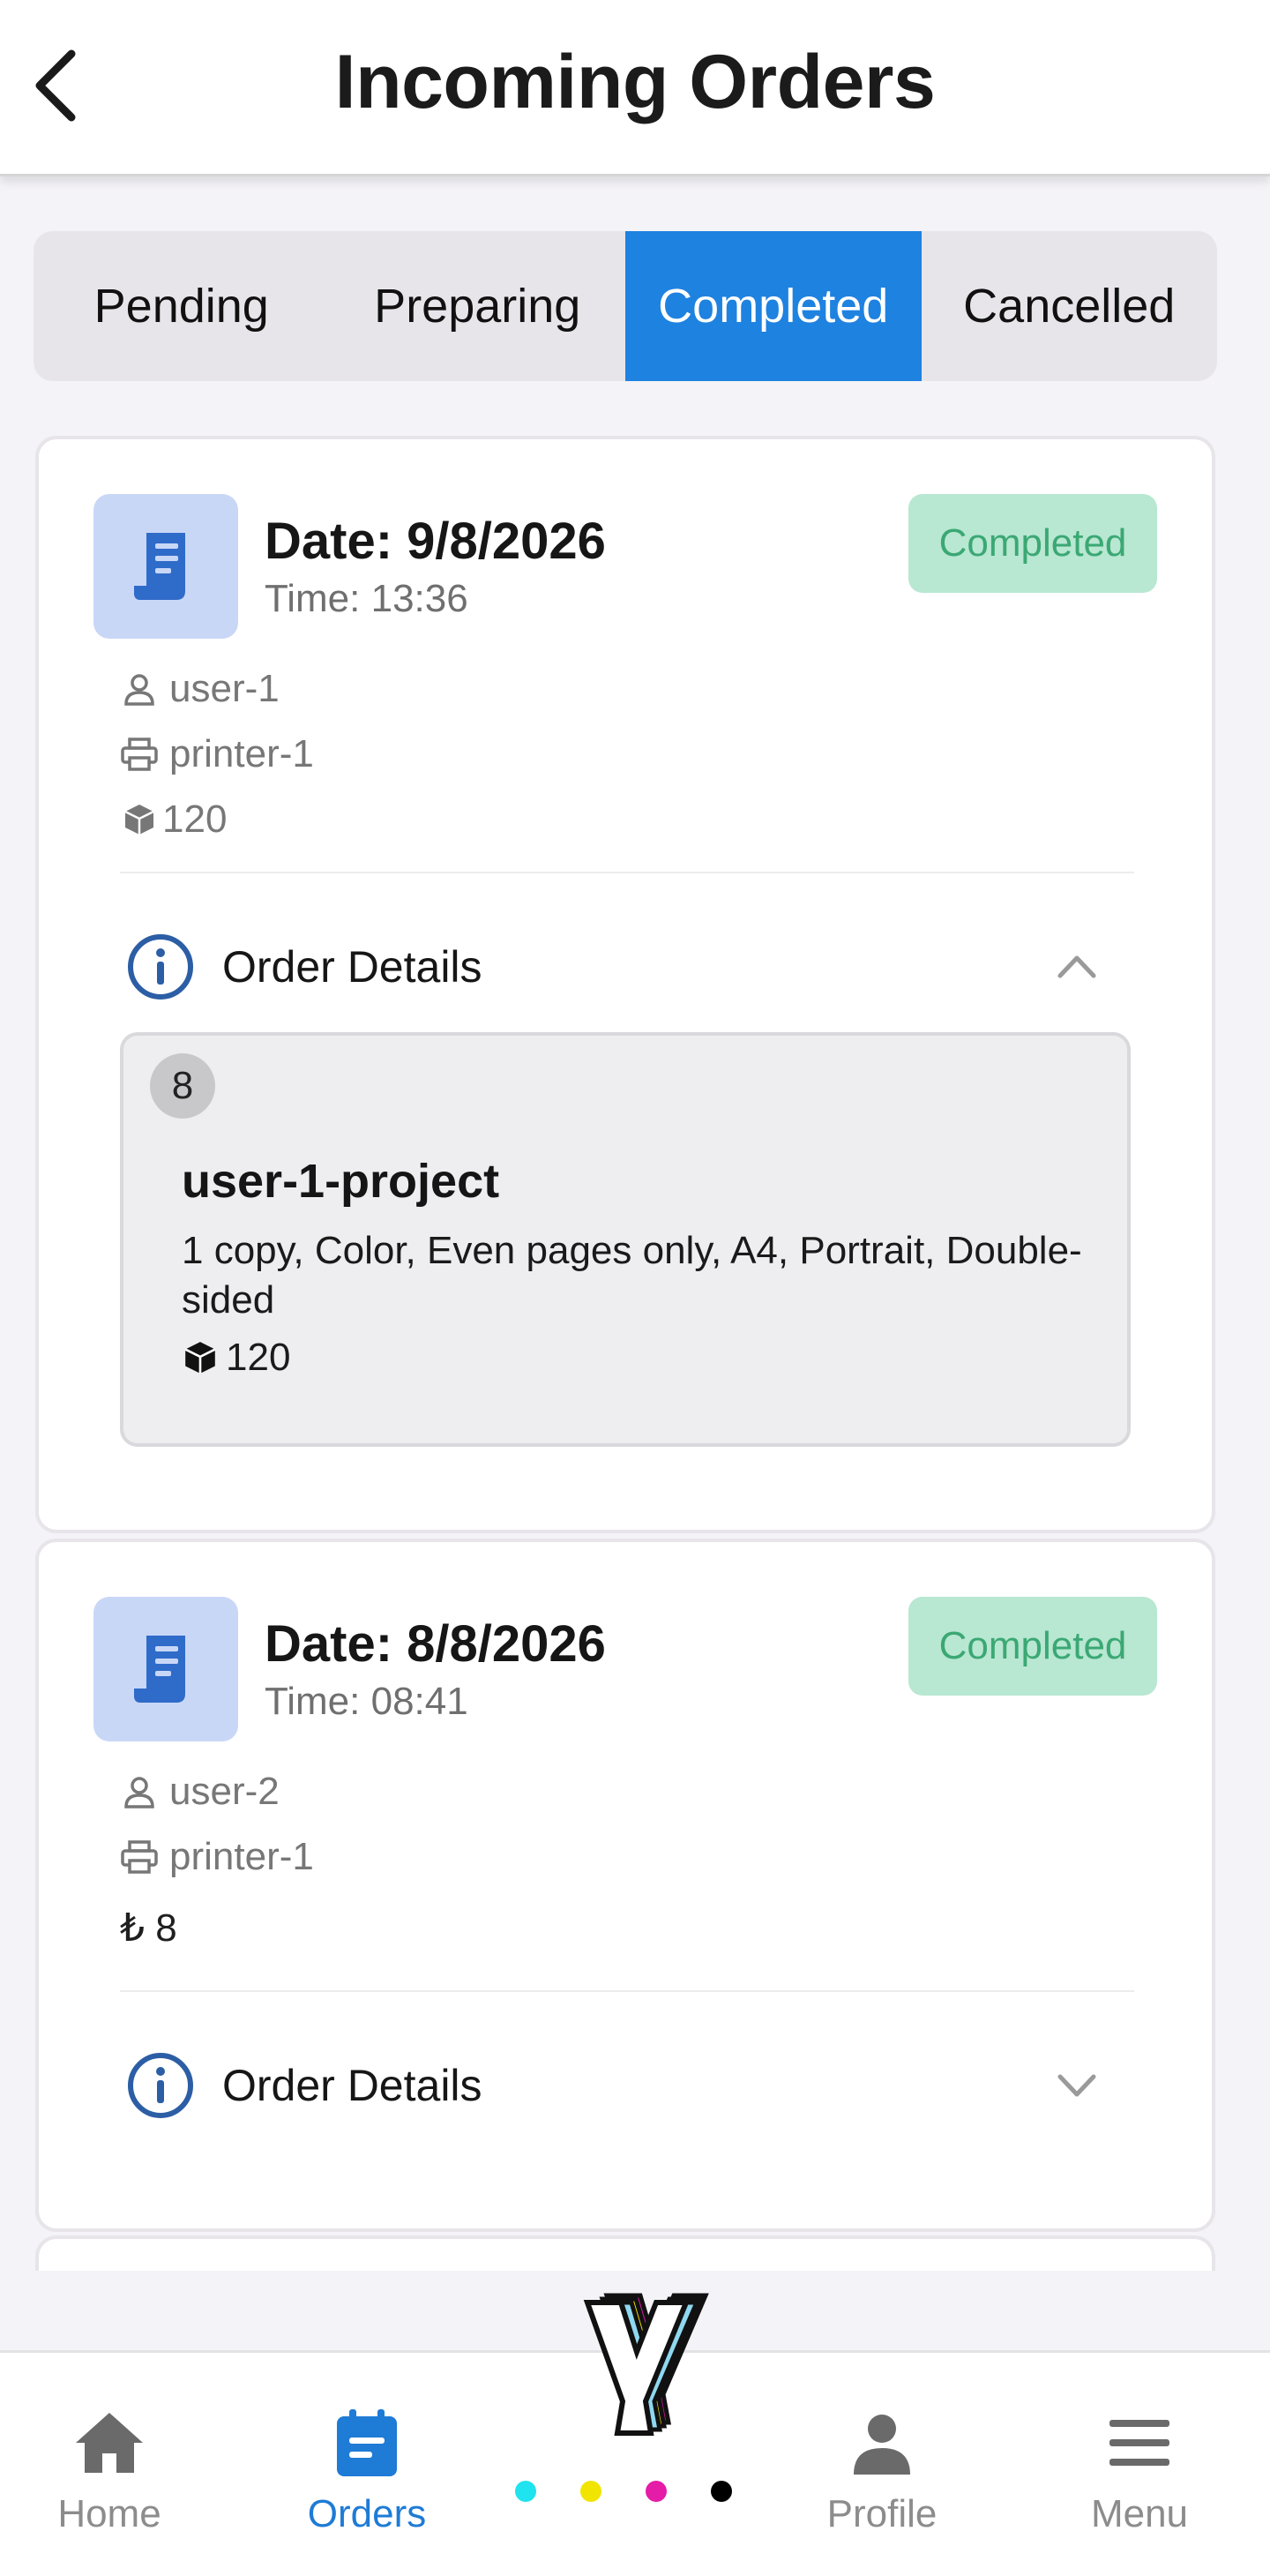 The height and width of the screenshot is (2576, 1270). Describe the element at coordinates (182, 306) in the screenshot. I see `tab-pending: Pending` at that location.